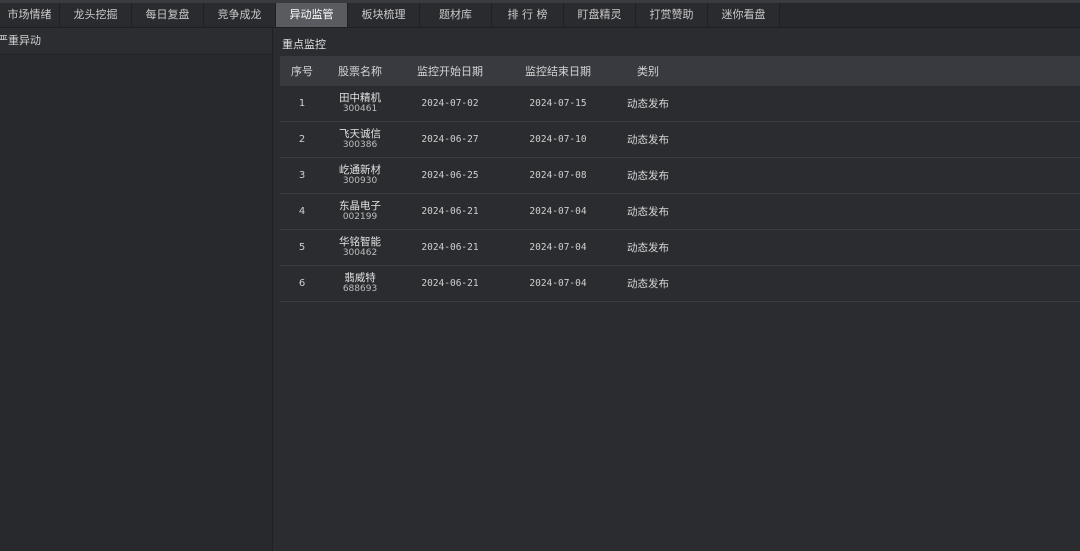  Describe the element at coordinates (680, 284) in the screenshot. I see `table-row: 6 翡威特 688693 2024-06-21 2024-07-04 动态发布` at that location.